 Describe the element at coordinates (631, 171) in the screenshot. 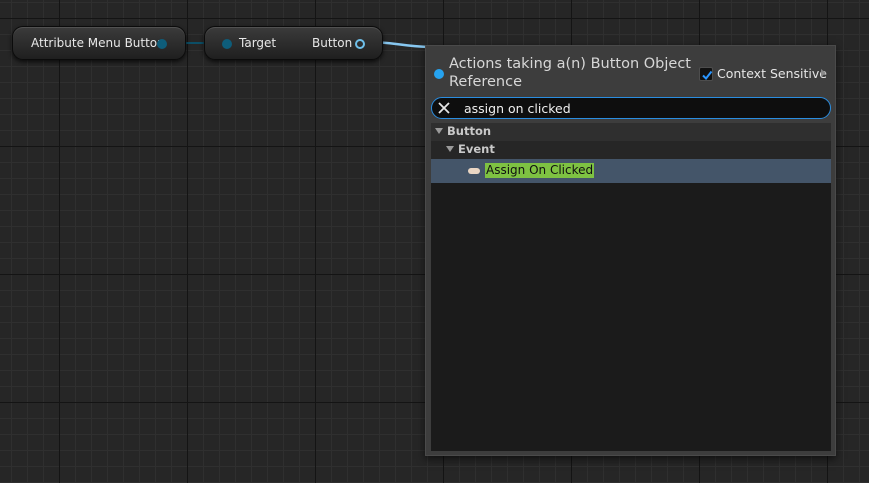

I see `action-assign-on-clicked: Assign On Clicked` at that location.